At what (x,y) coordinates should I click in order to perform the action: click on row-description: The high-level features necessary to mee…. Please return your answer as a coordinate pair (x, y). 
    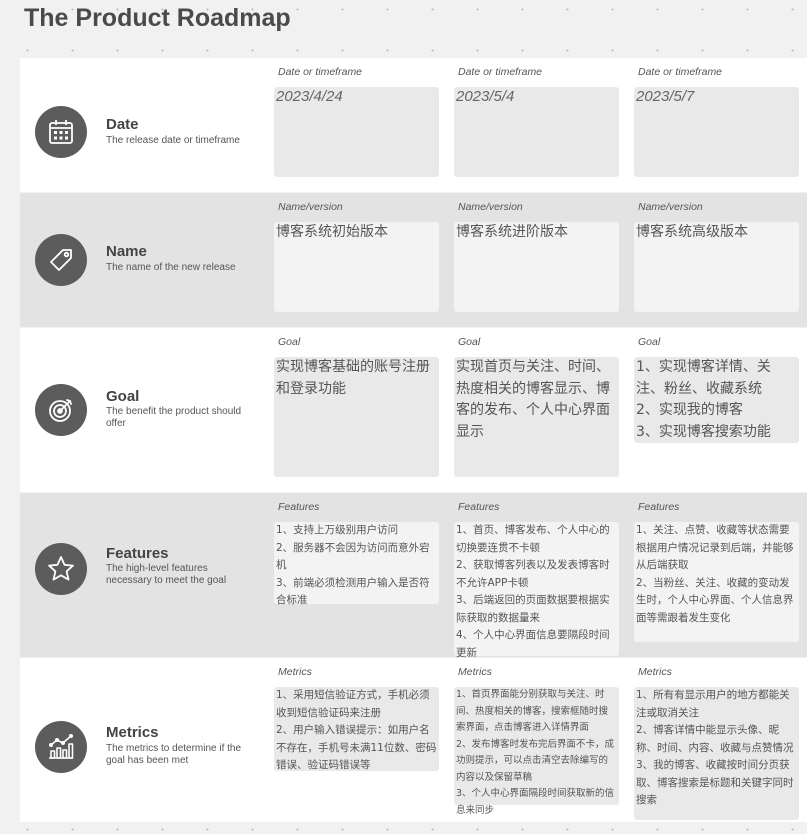
    Looking at the image, I should click on (166, 574).